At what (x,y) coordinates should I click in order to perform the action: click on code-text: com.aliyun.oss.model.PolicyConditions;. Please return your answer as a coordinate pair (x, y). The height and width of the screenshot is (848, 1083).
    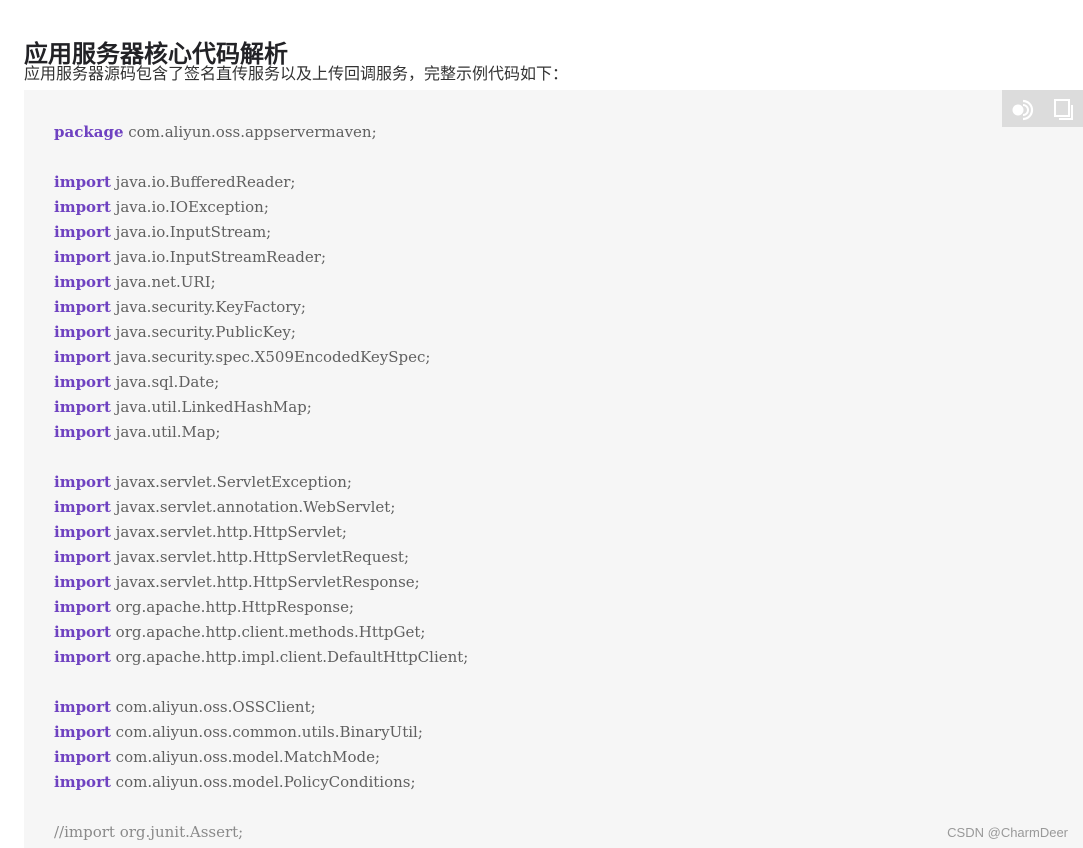
    Looking at the image, I should click on (263, 782).